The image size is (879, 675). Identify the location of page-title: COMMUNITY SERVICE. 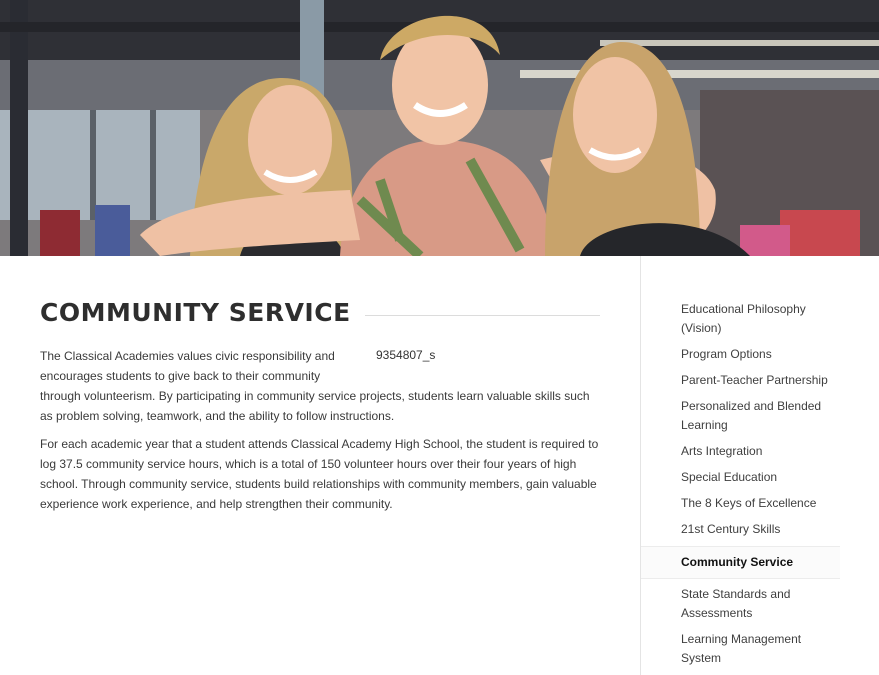
(195, 312).